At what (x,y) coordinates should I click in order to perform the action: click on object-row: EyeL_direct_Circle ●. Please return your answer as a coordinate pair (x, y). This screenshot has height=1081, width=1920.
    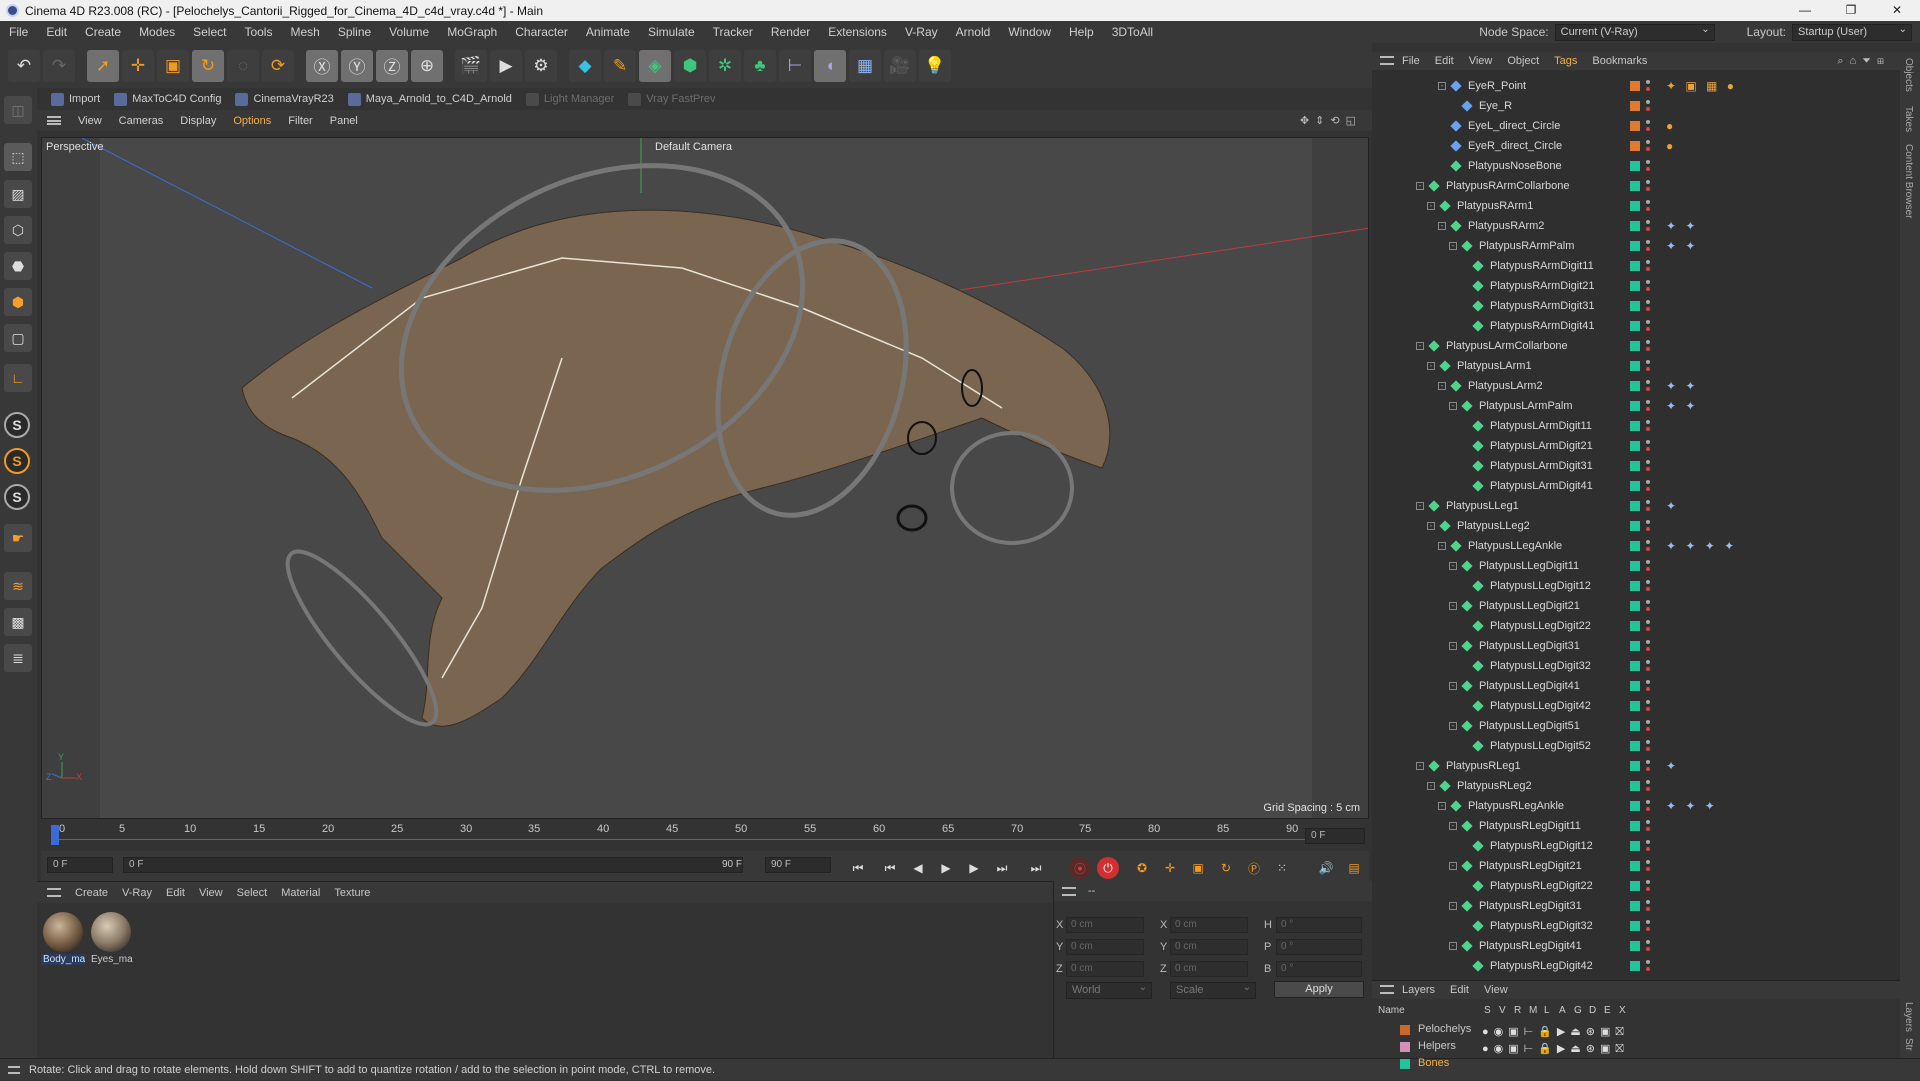
    Looking at the image, I should click on (1627, 126).